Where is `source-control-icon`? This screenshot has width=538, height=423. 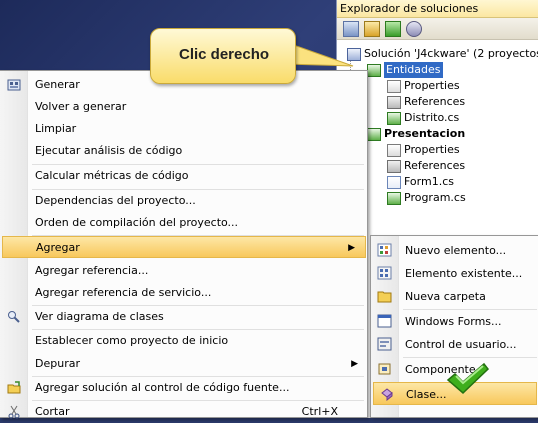 source-control-icon is located at coordinates (14, 387).